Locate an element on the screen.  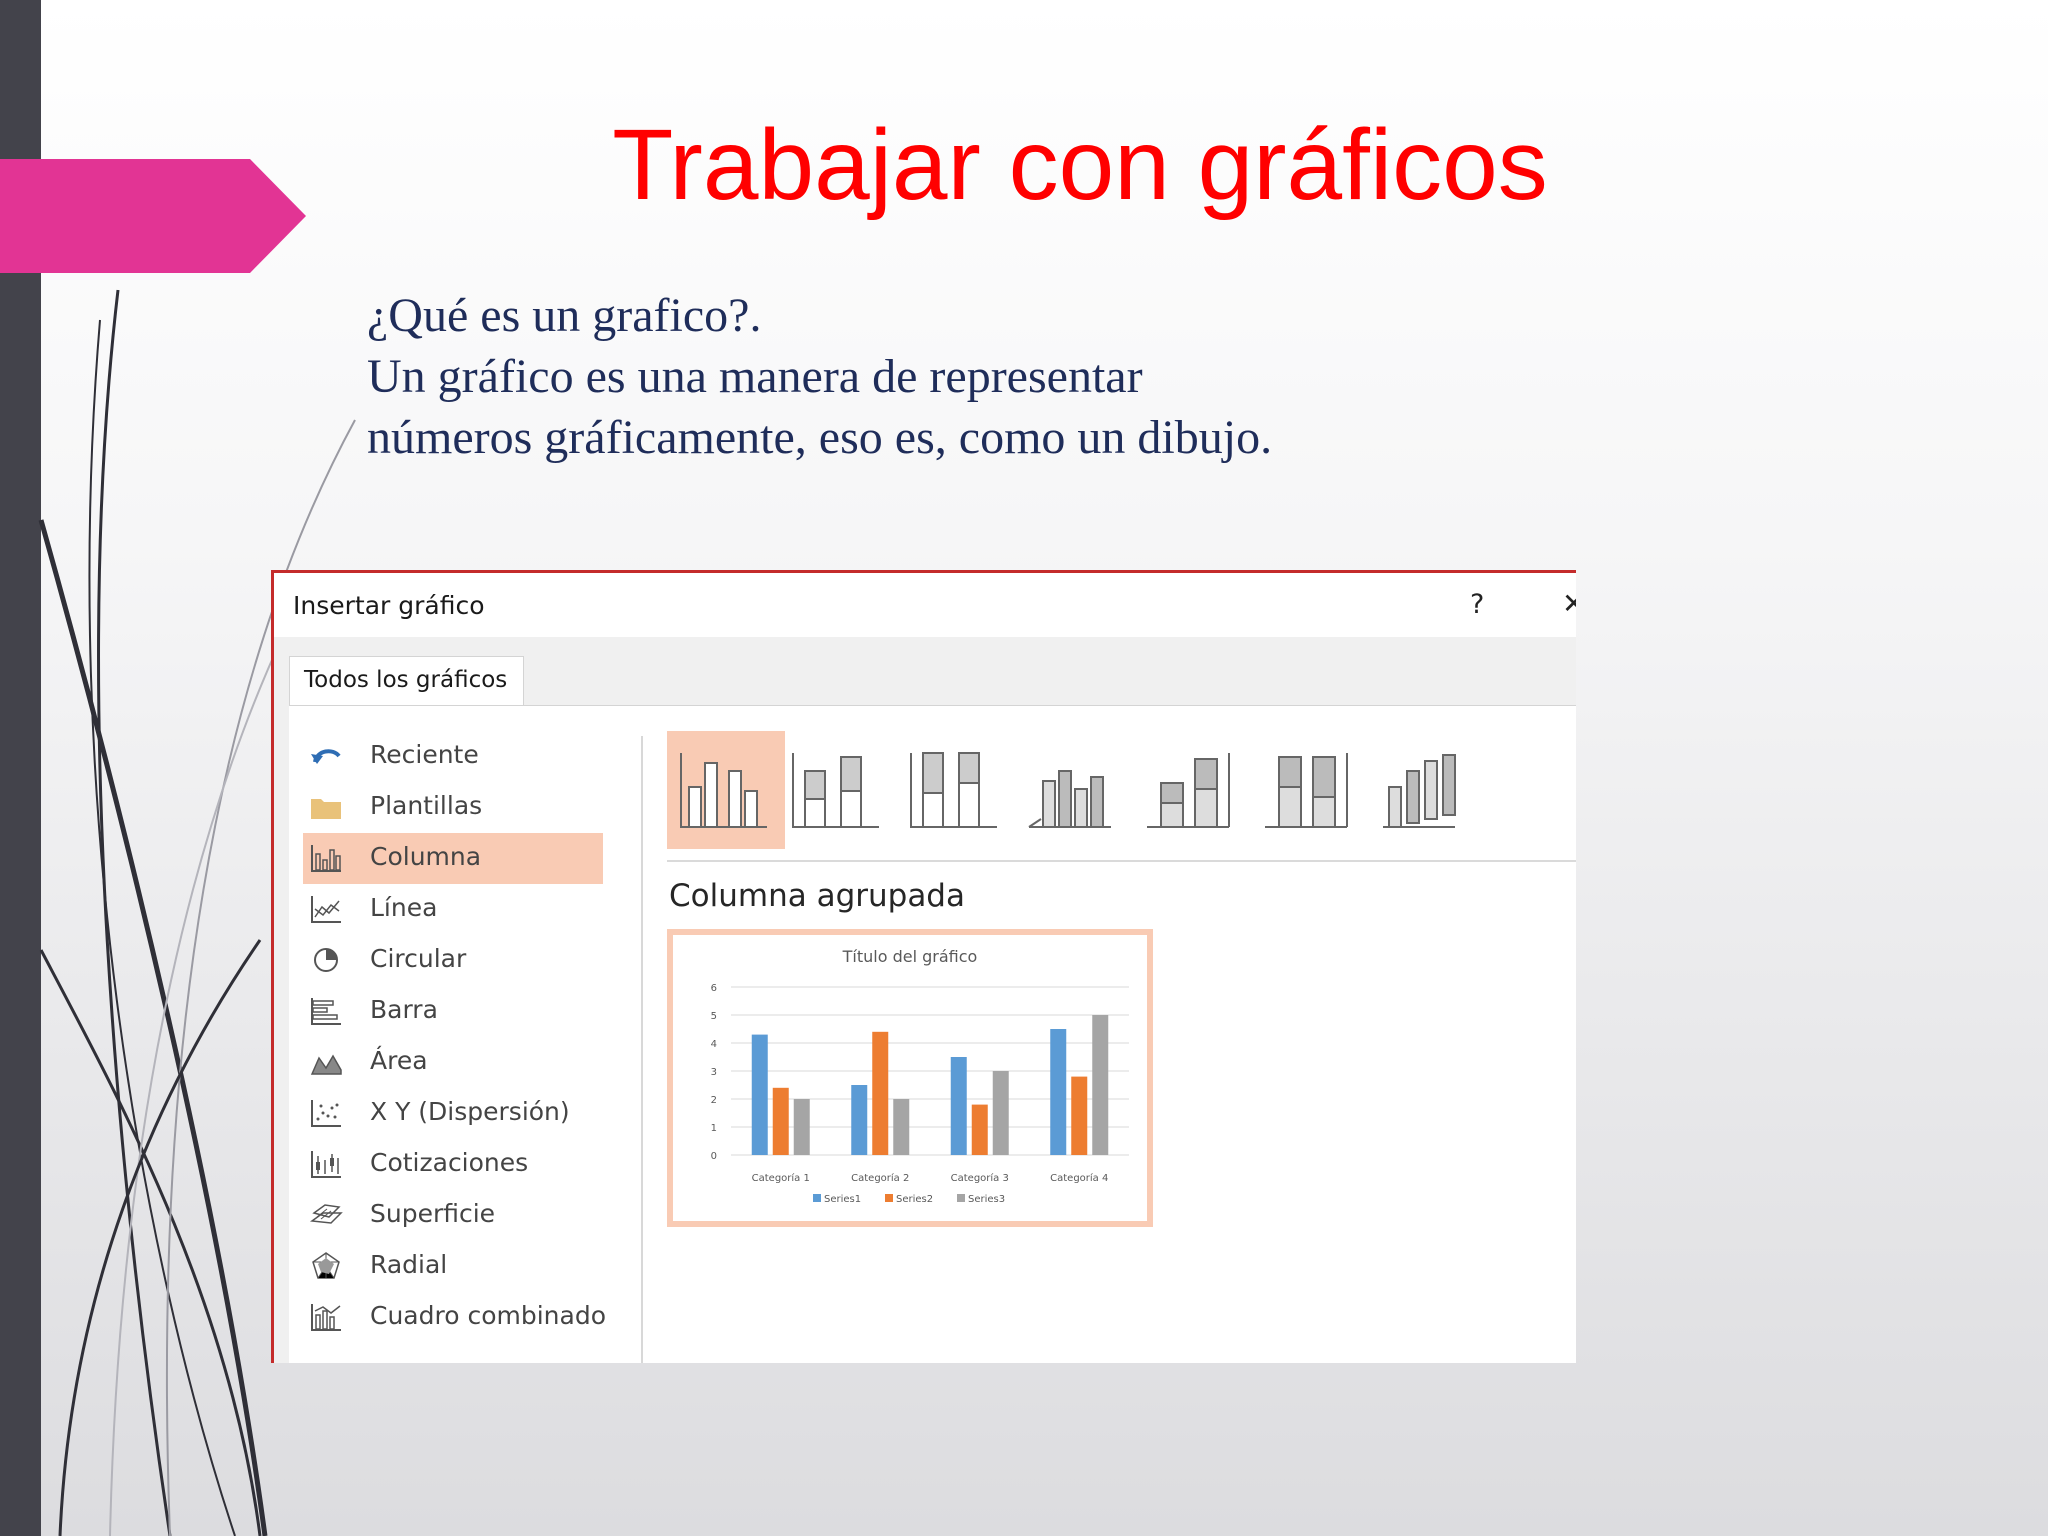
y-tick-label: 5 is located at coordinates (714, 1016).